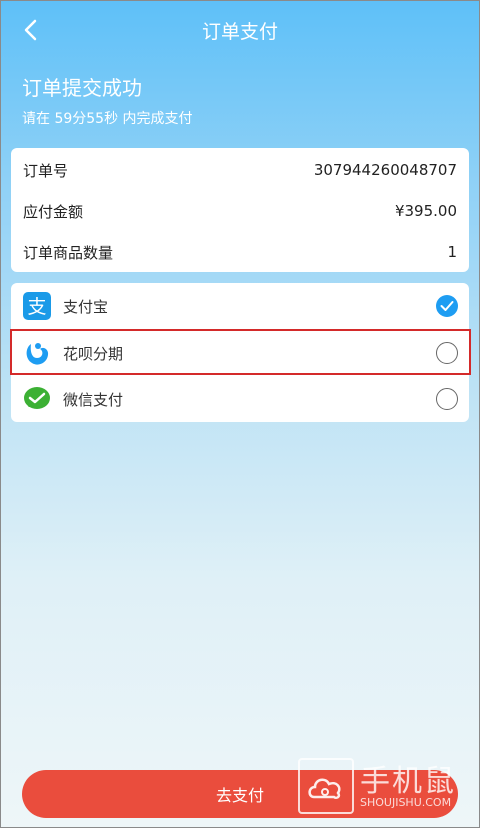 This screenshot has height=828, width=480. I want to click on payment-option-alipay: 支 支付宝, so click(240, 306).